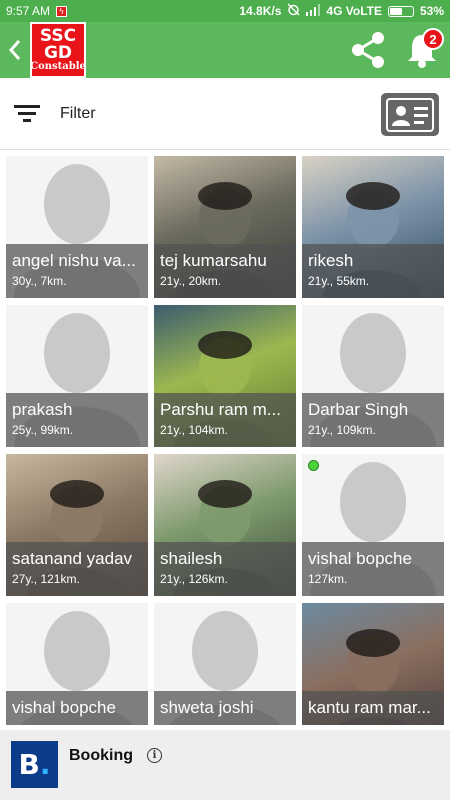 This screenshot has height=800, width=450. What do you see at coordinates (313, 11) in the screenshot?
I see `signal-icon` at bounding box center [313, 11].